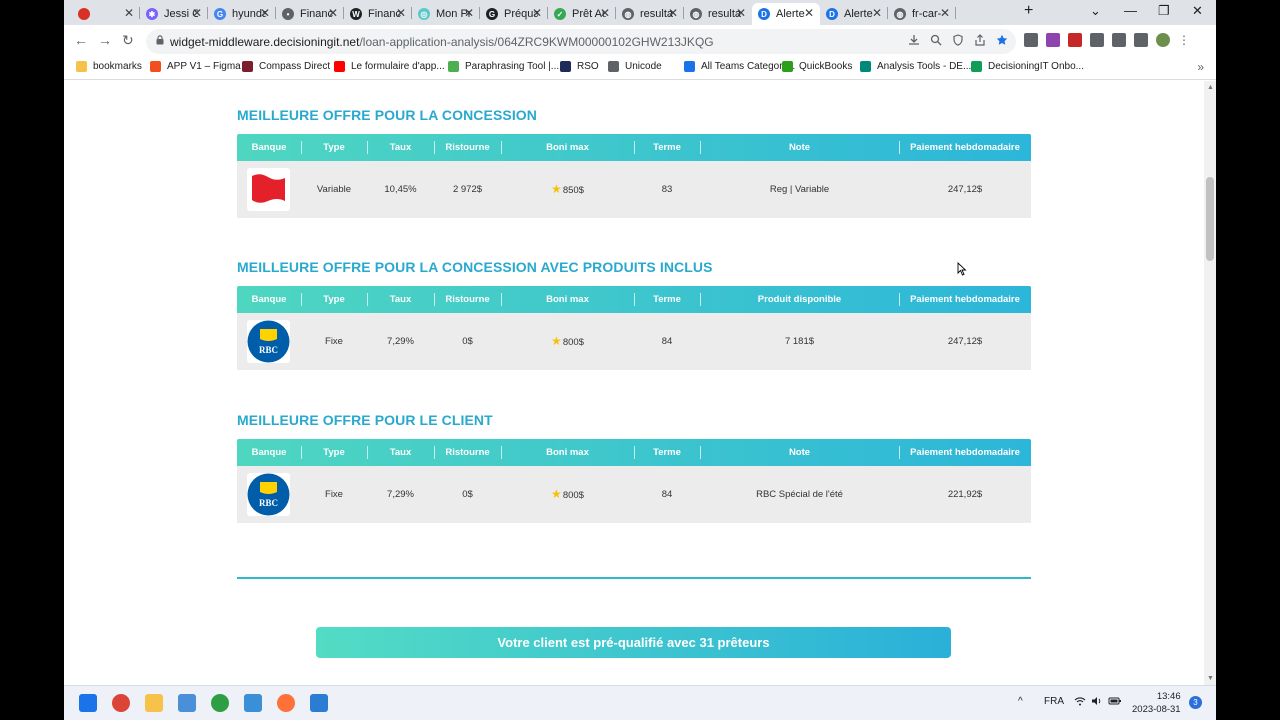  I want to click on scroll-up-arrow-icon: ▲, so click(1210, 87).